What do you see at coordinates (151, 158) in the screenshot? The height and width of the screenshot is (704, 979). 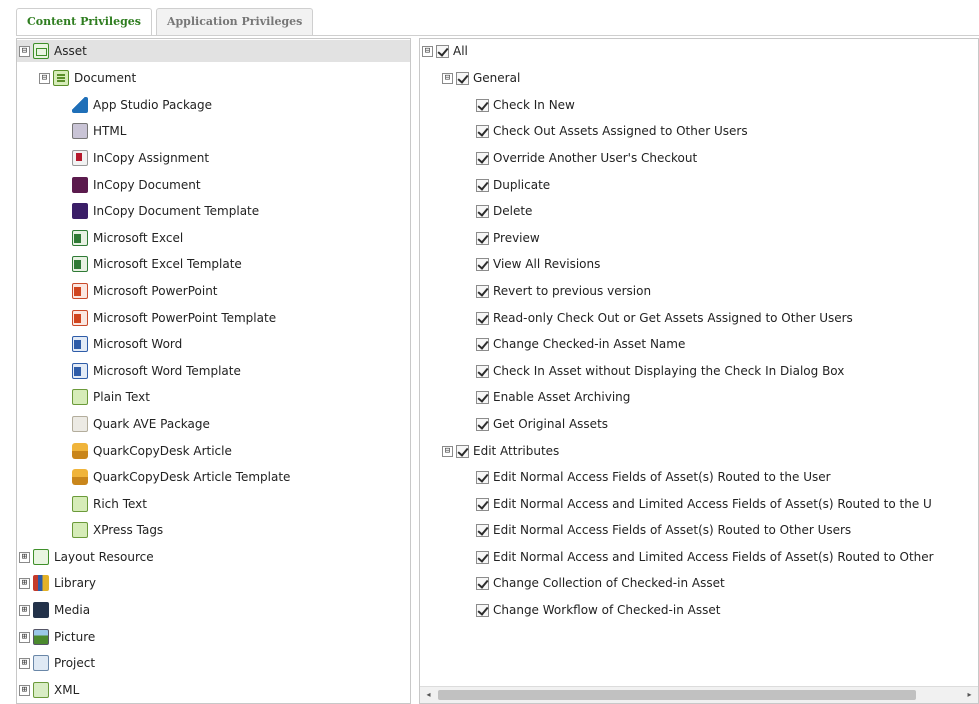 I see `tree-node-label: InCopy Assignment` at bounding box center [151, 158].